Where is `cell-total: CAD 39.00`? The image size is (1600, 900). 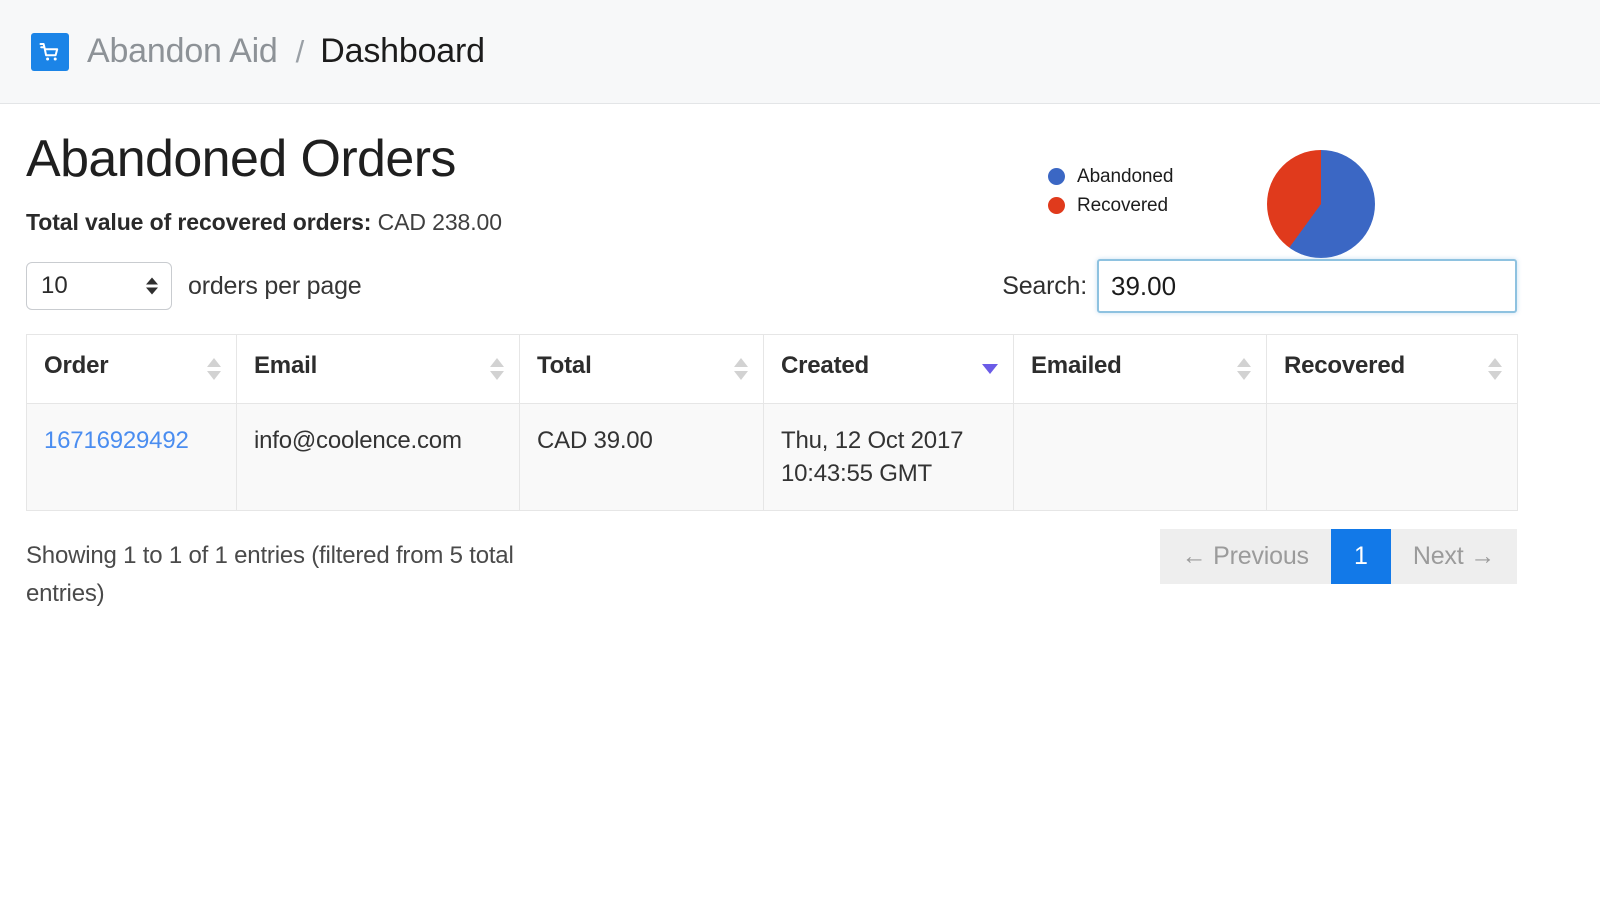 cell-total: CAD 39.00 is located at coordinates (641, 457).